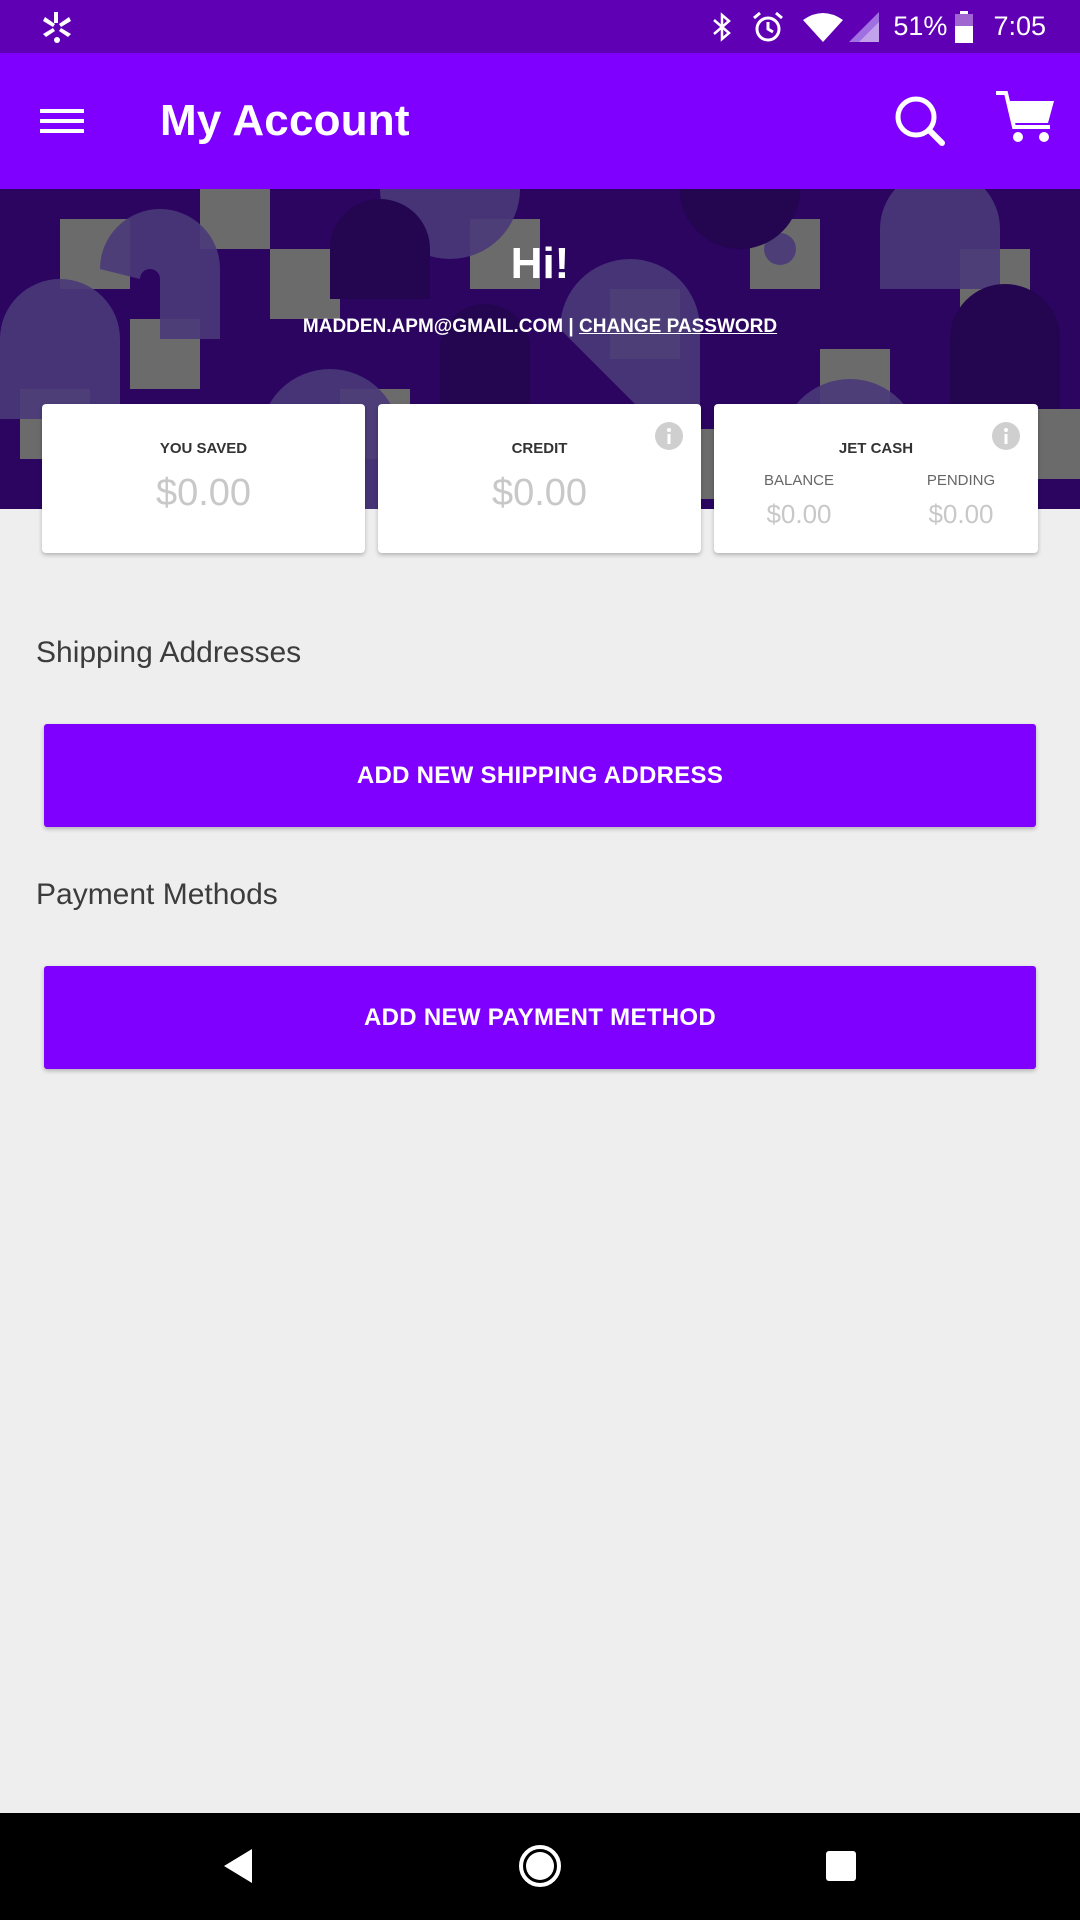 This screenshot has width=1080, height=1920. Describe the element at coordinates (964, 26) in the screenshot. I see `battery-icon` at that location.